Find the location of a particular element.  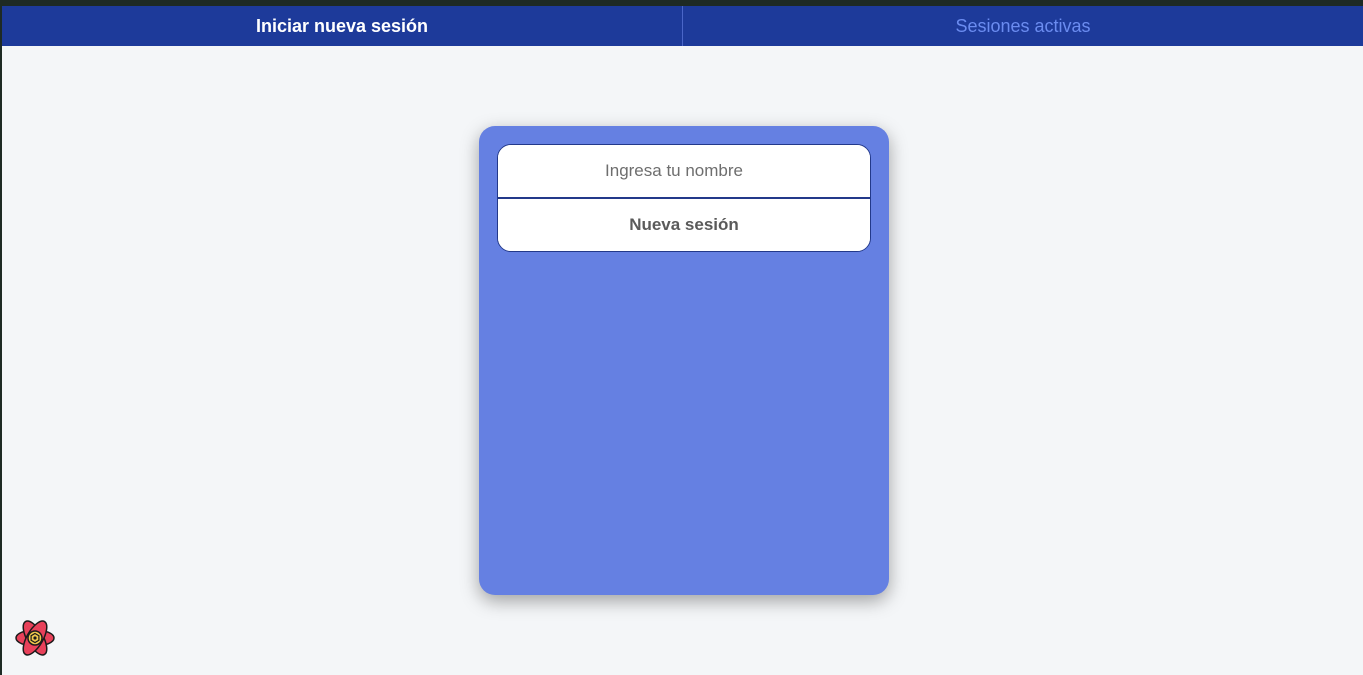

tab-active-sessions: Sesiones activas is located at coordinates (1023, 26).